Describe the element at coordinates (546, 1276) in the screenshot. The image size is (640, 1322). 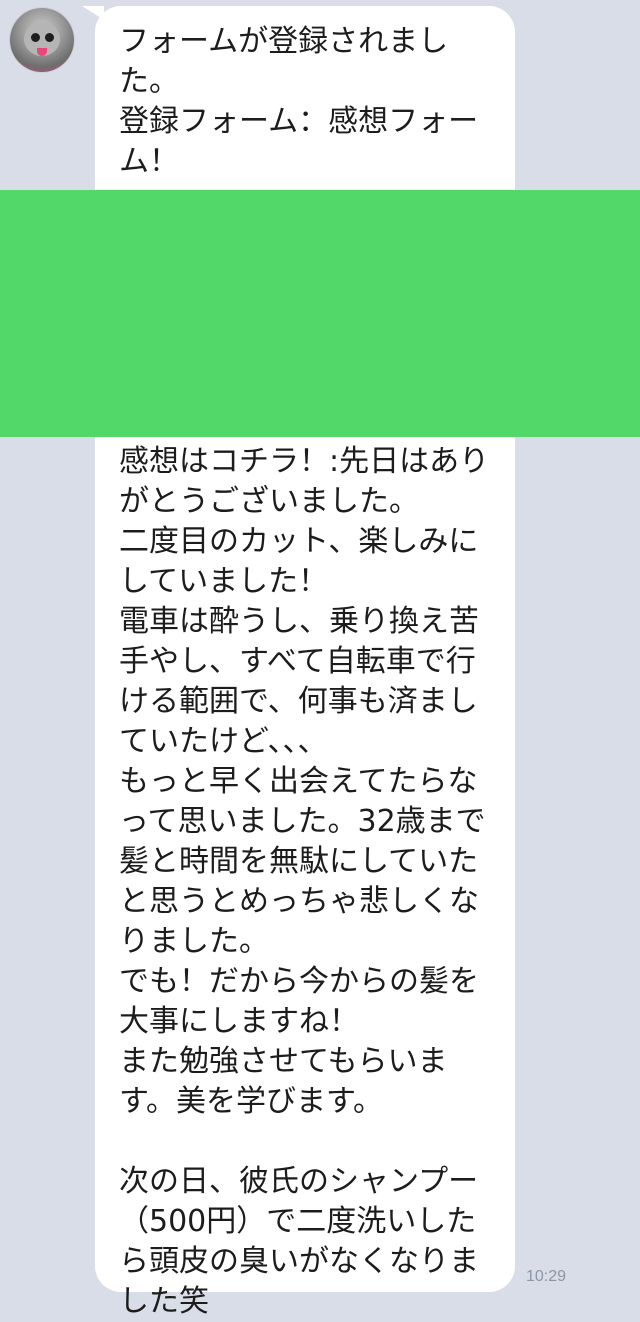
I see `message-timestamp: 10:29` at that location.